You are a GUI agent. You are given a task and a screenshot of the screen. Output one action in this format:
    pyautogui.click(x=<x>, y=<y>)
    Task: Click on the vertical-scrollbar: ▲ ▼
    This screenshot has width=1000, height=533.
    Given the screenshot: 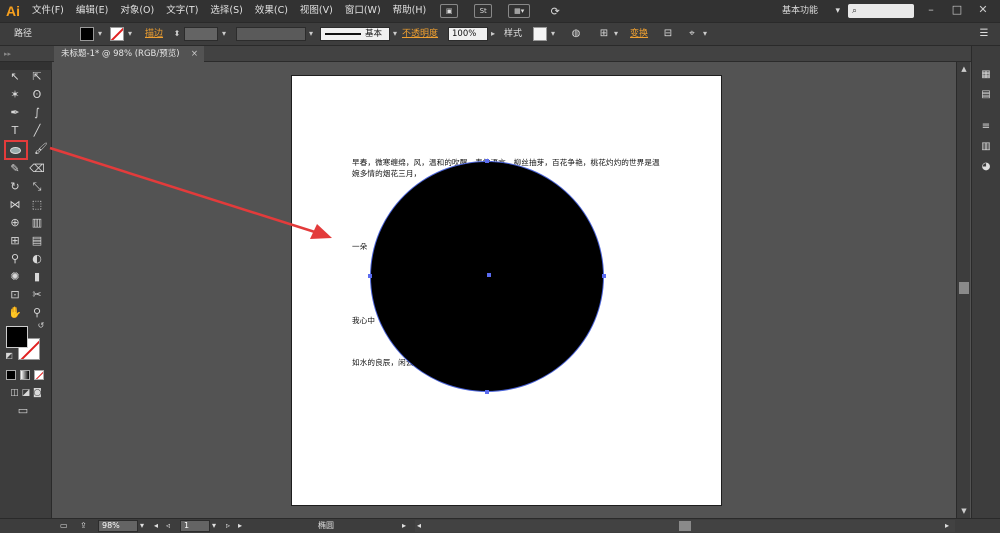 What is the action you would take?
    pyautogui.click(x=963, y=290)
    